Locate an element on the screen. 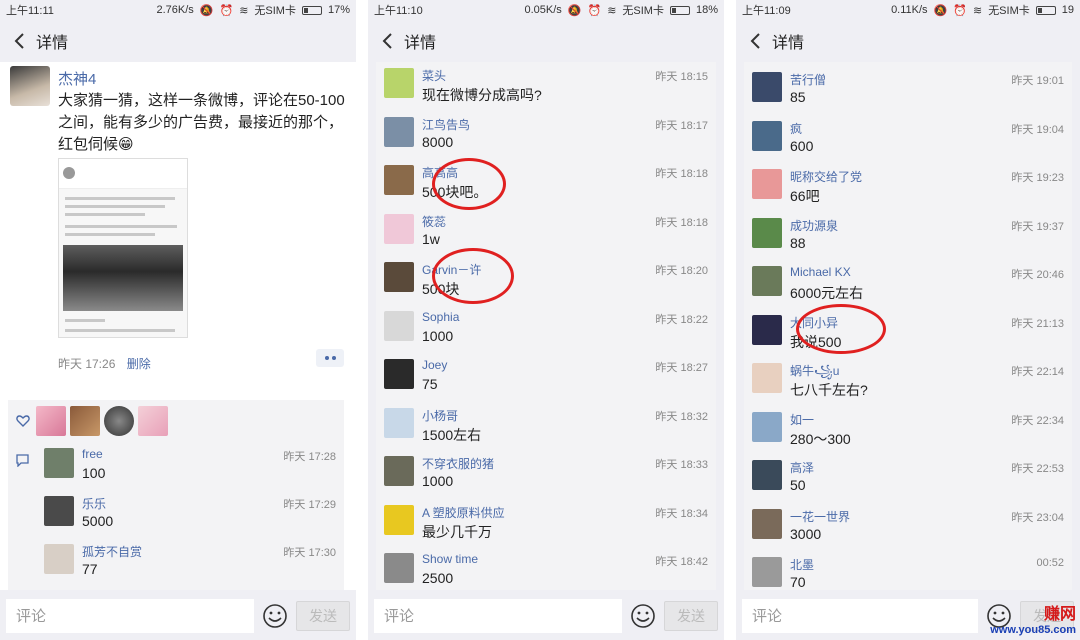  comment-item: 筱蕊 1w 昨天 18:18 is located at coordinates (546, 232).